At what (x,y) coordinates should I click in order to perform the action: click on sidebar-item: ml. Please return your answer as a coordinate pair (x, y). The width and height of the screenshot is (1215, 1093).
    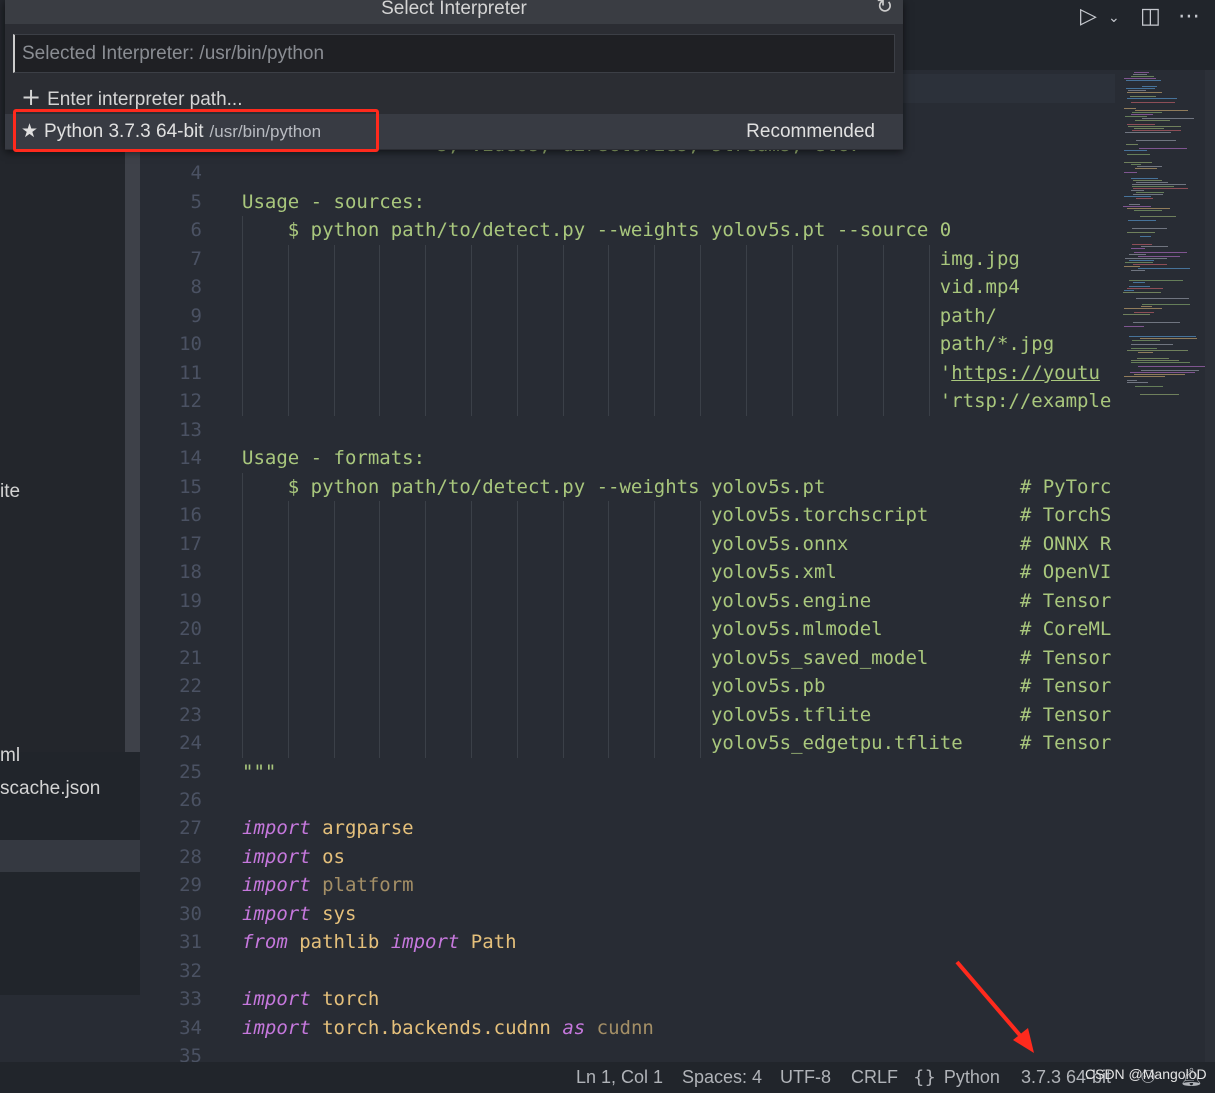
    Looking at the image, I should click on (10, 756).